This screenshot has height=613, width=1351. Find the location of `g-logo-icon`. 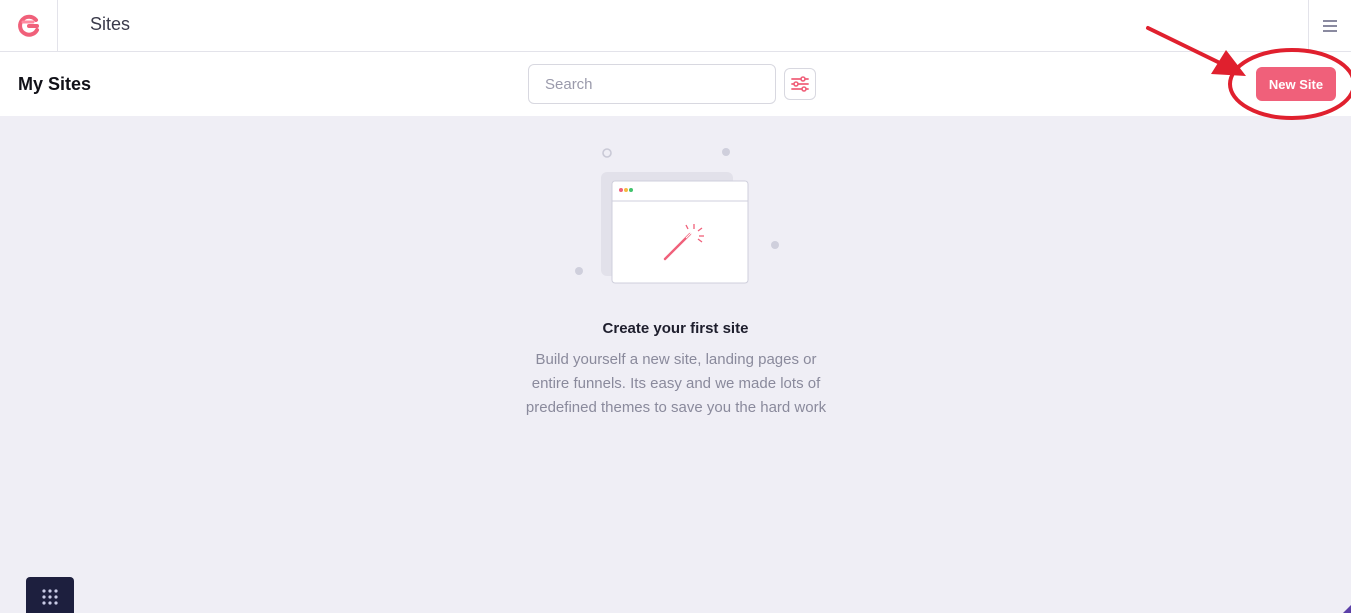

g-logo-icon is located at coordinates (28, 25).